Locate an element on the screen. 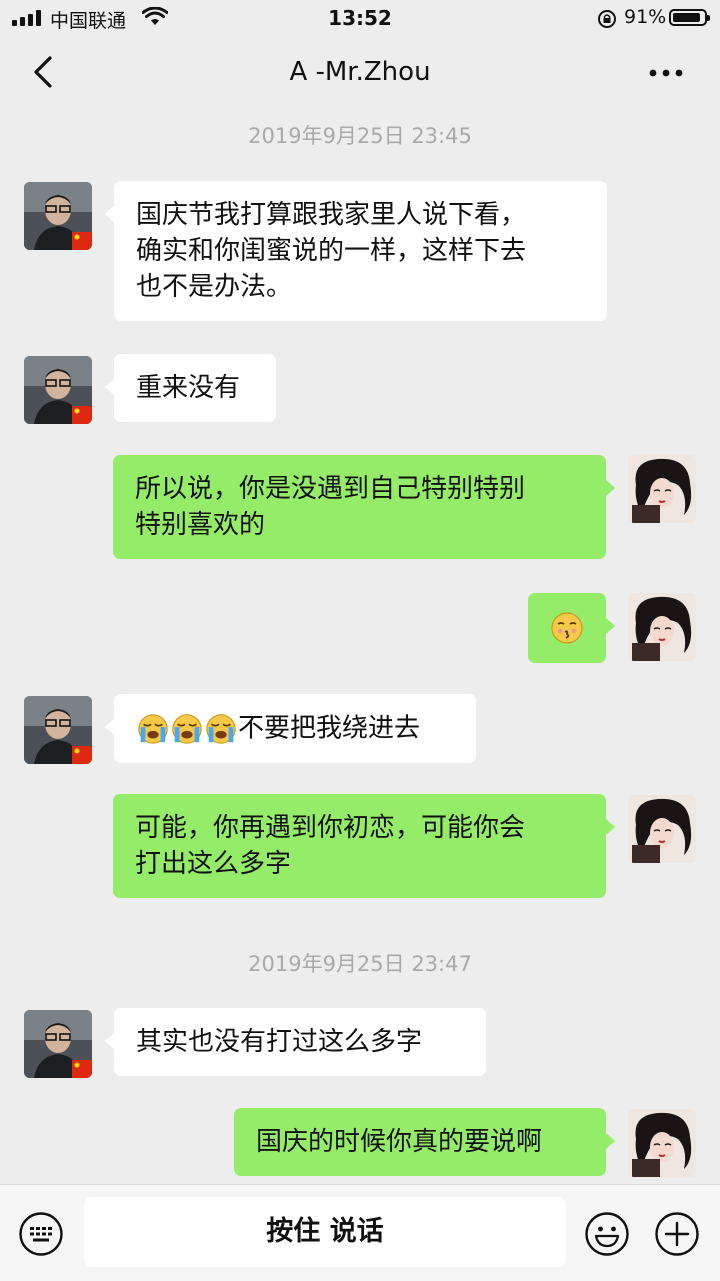 The image size is (720, 1281). message-bubble-outgoing: 国庆的时候你真的要说啊 is located at coordinates (424, 1142).